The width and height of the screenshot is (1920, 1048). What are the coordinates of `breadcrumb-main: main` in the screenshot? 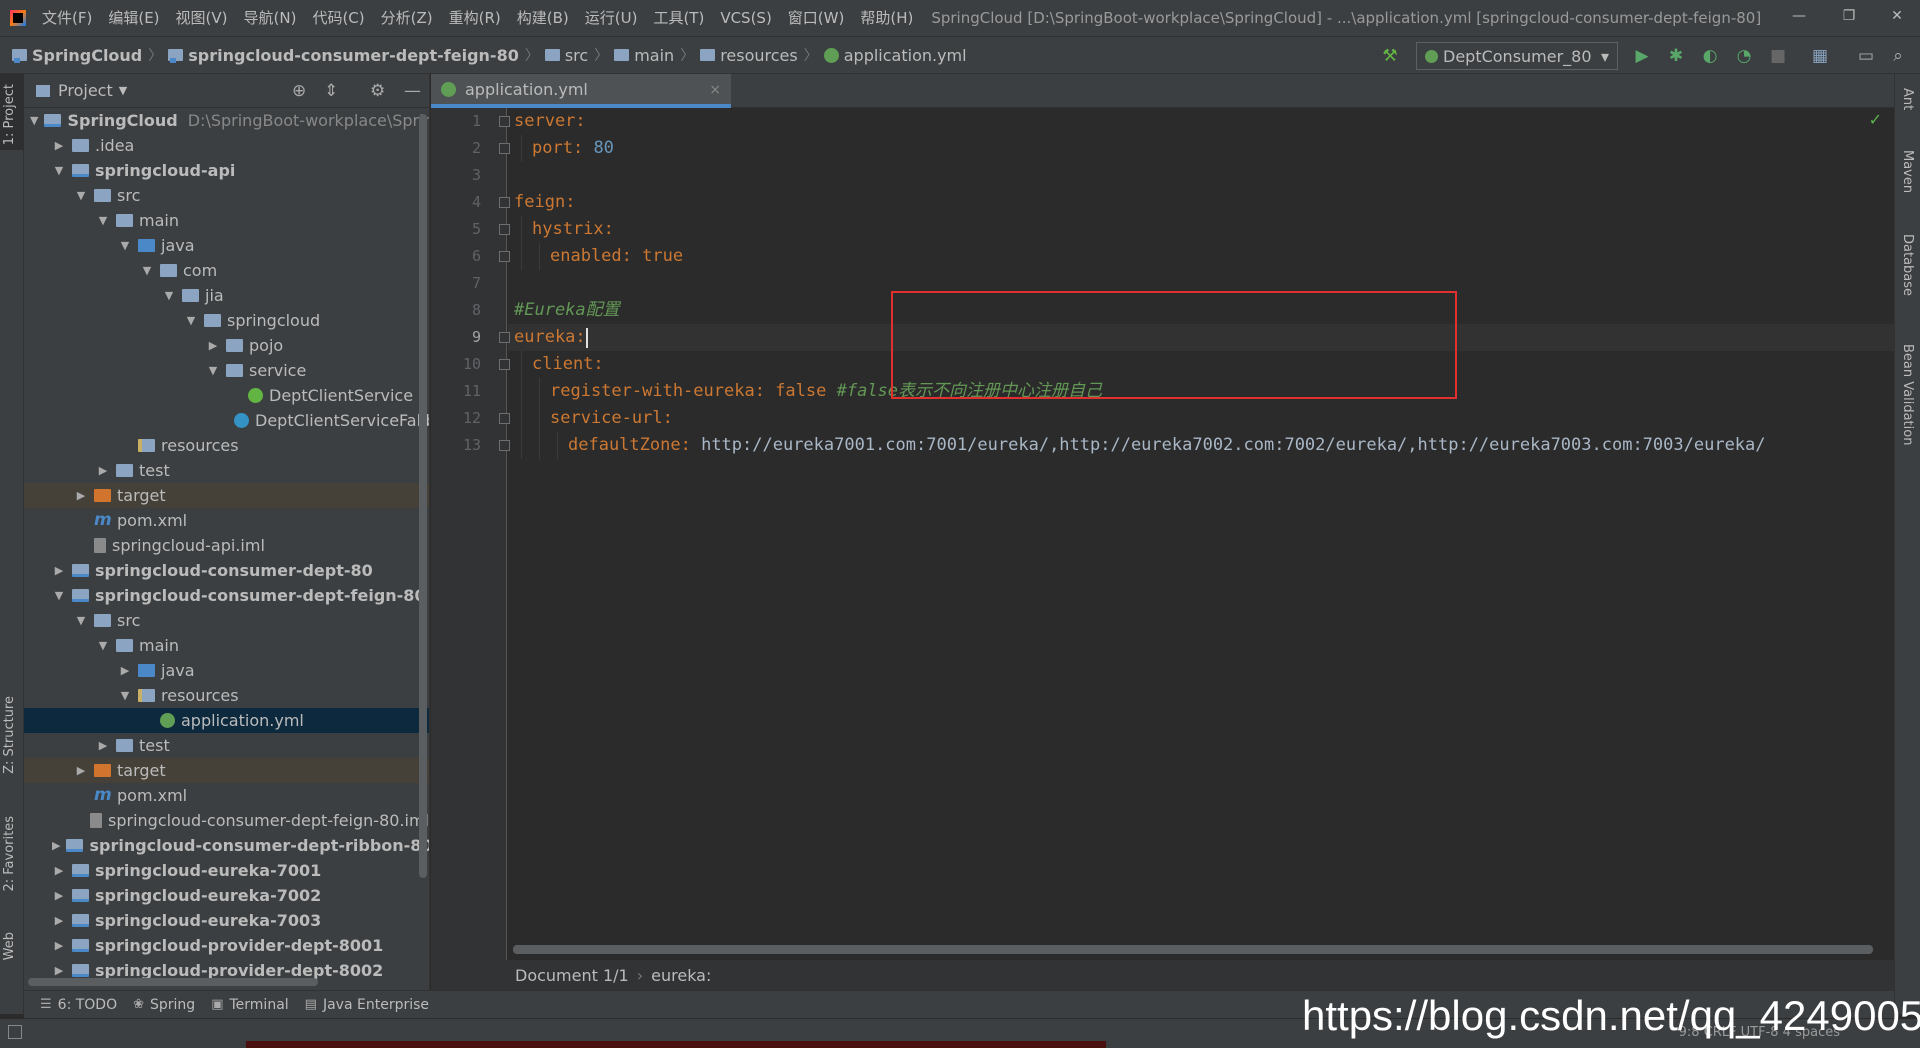 It's located at (644, 55).